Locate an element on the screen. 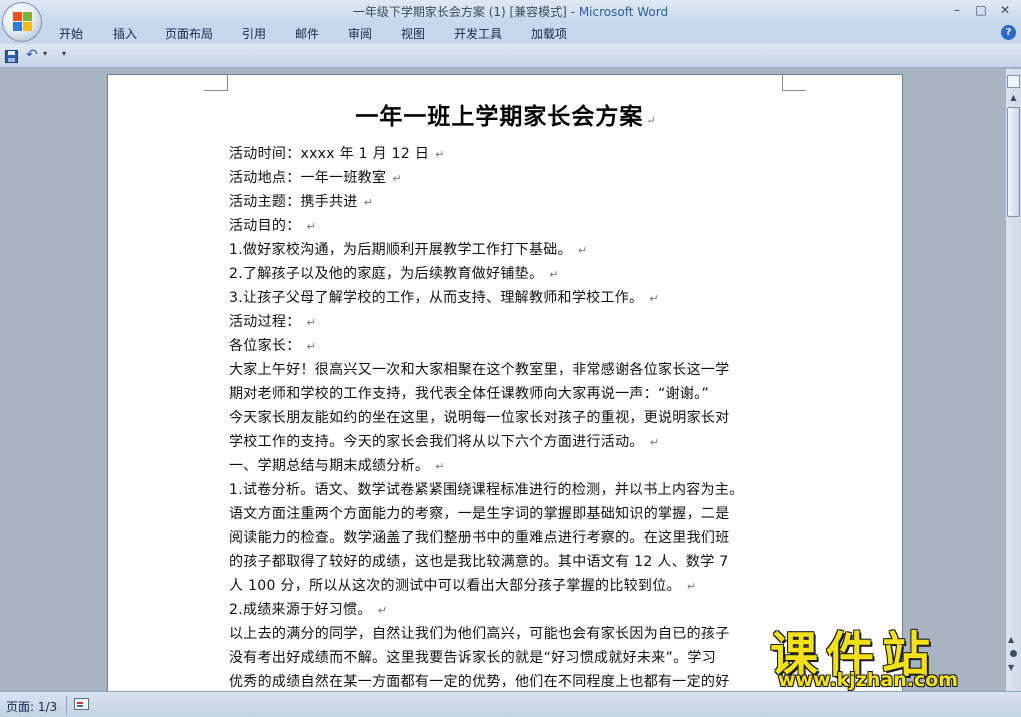  document-line: 期对老师和学校的工作支持，我代表全体任课教师向大家再说一声：“谢谢。” is located at coordinates (469, 393).